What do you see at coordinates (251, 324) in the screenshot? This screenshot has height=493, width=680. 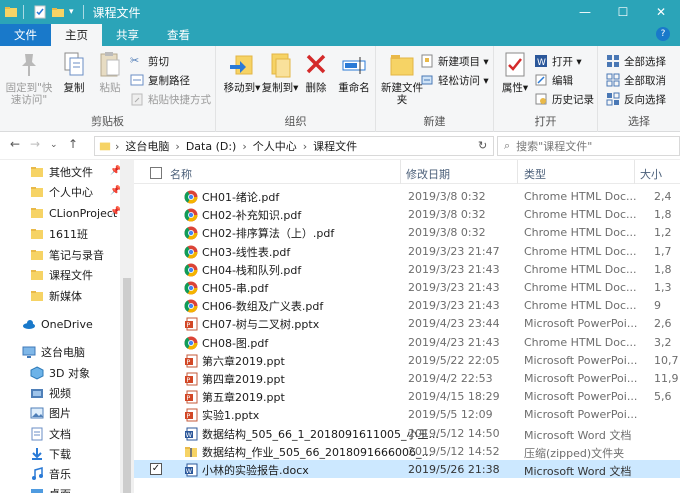 I see `file-name-cell: P CH07-树与二叉树.pptx` at bounding box center [251, 324].